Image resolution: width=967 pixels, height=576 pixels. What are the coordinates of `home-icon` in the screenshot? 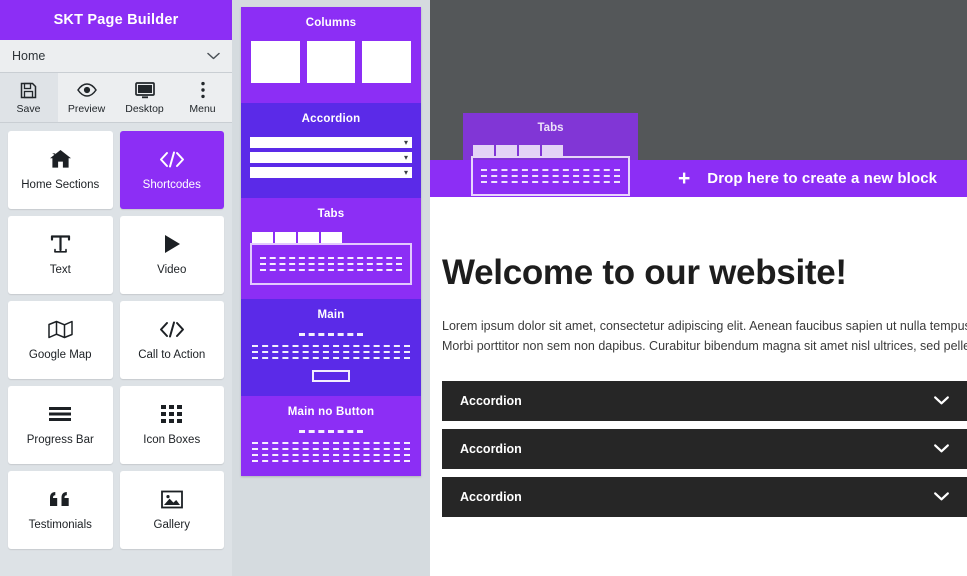 It's located at (60, 159).